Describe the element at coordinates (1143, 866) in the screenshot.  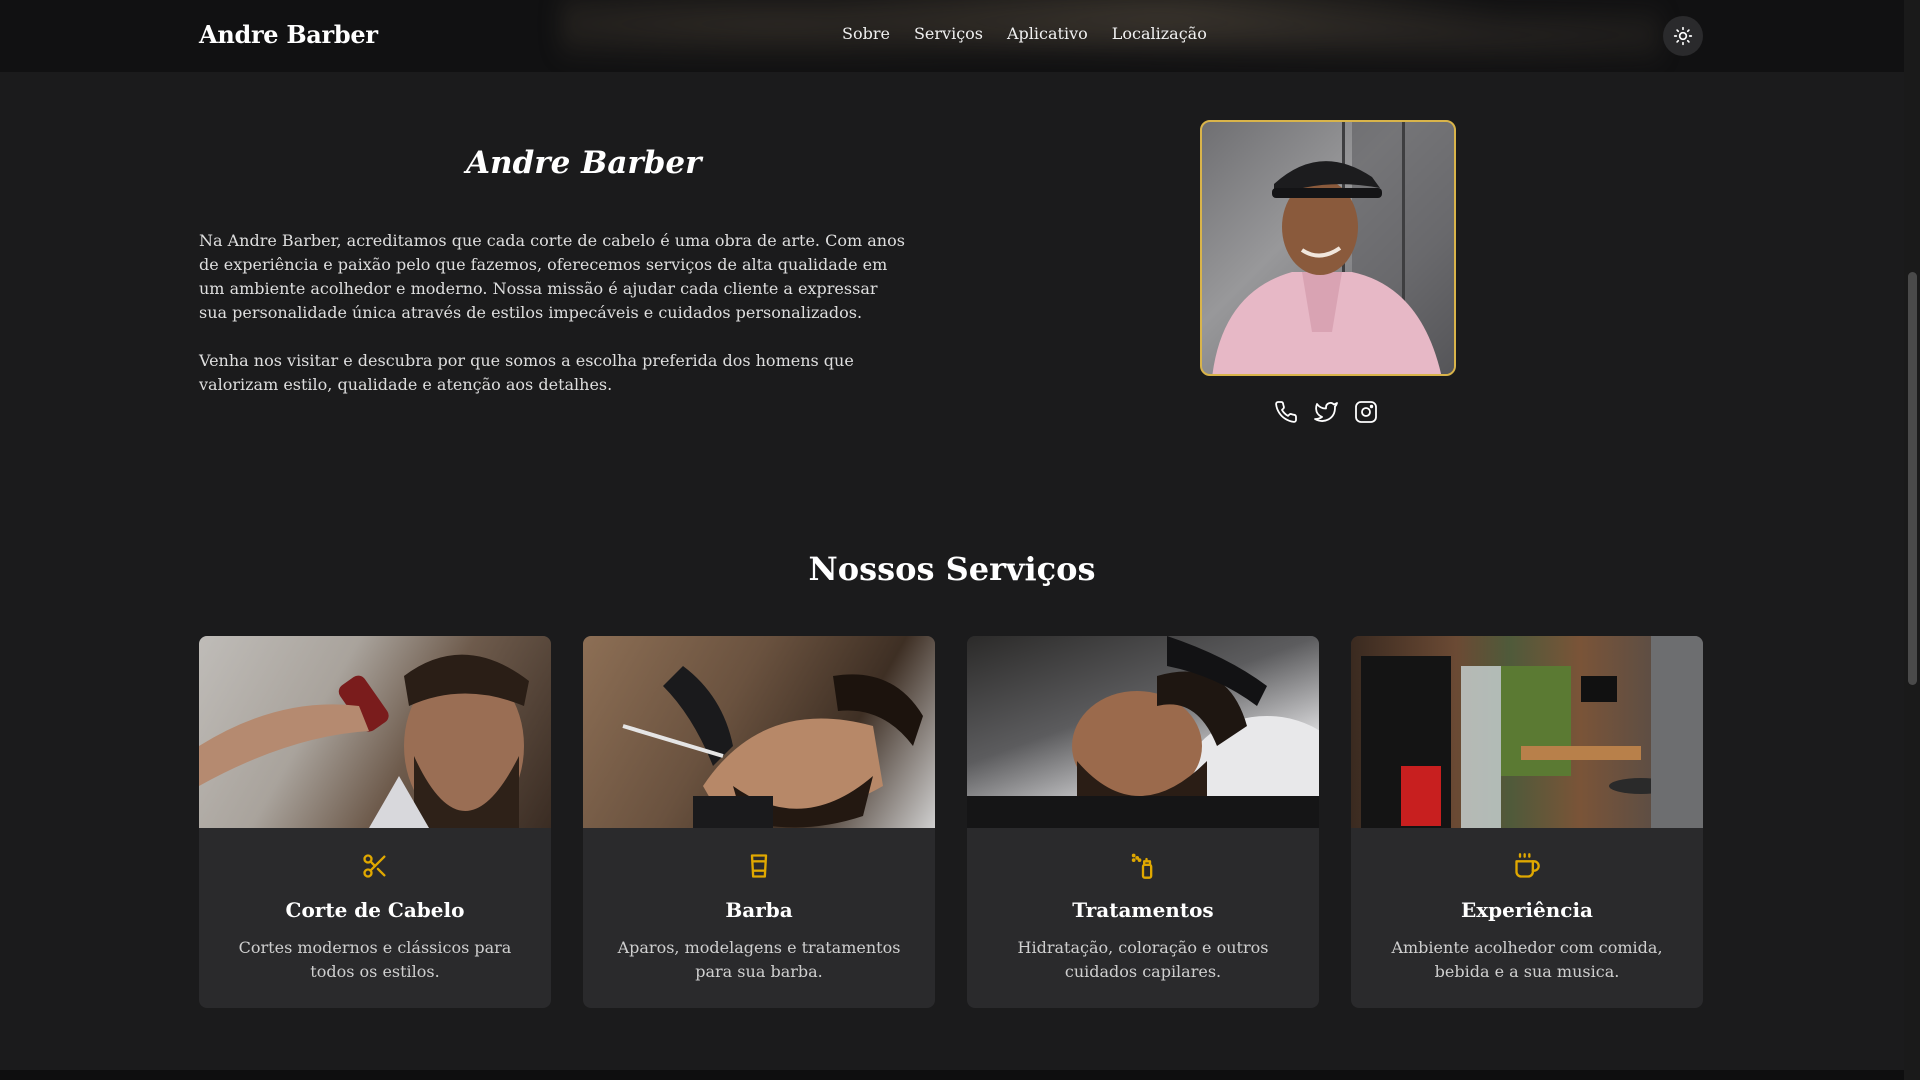
I see `spray-bottle-icon` at that location.